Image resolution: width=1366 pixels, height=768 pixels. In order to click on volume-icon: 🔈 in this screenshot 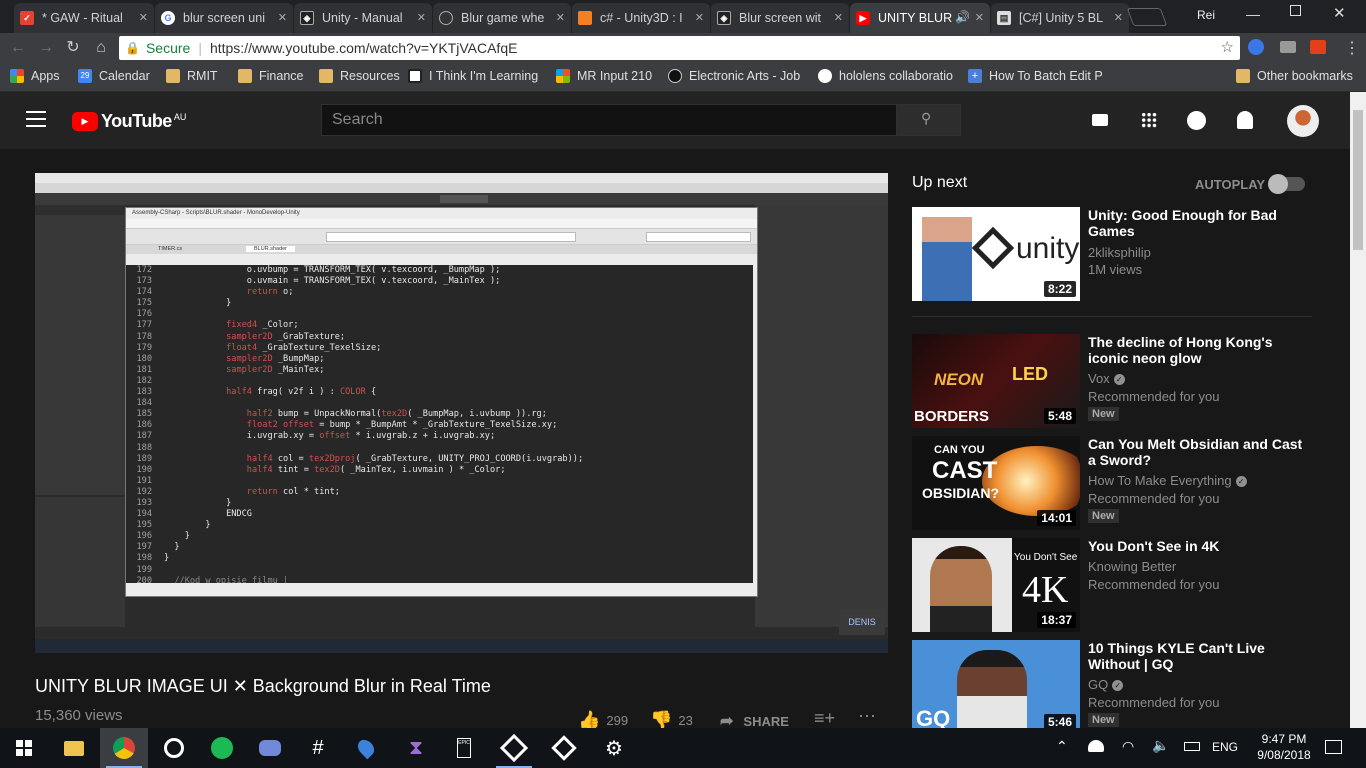, I will do `click(1160, 745)`.